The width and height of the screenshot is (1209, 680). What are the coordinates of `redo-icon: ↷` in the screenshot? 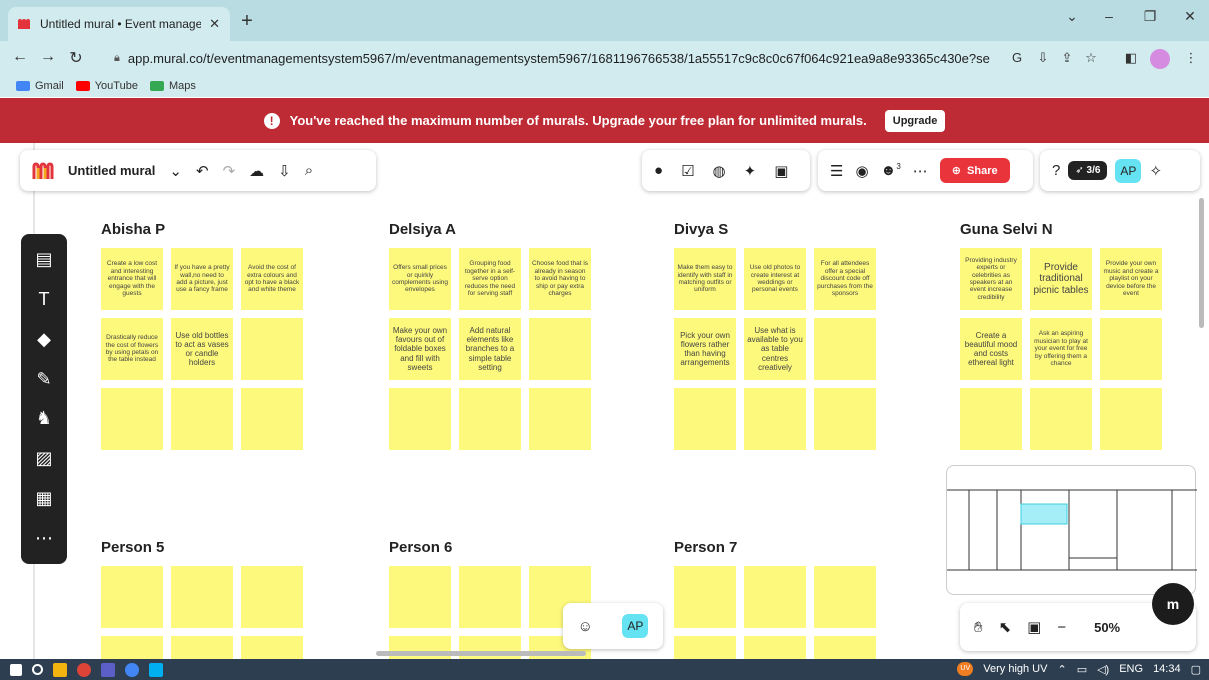 It's located at (229, 171).